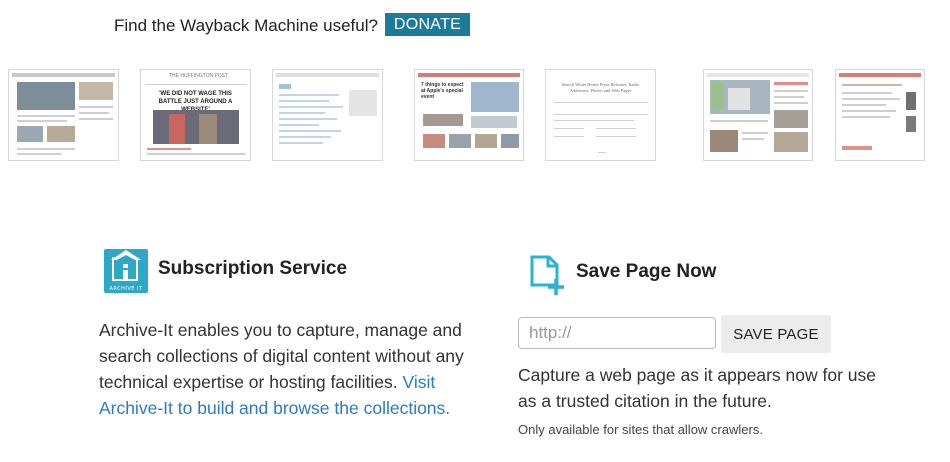 Image resolution: width=950 pixels, height=462 pixels. Describe the element at coordinates (475, 25) in the screenshot. I see `donate-banner: Find the Wayback Machine useful? DONATE` at that location.